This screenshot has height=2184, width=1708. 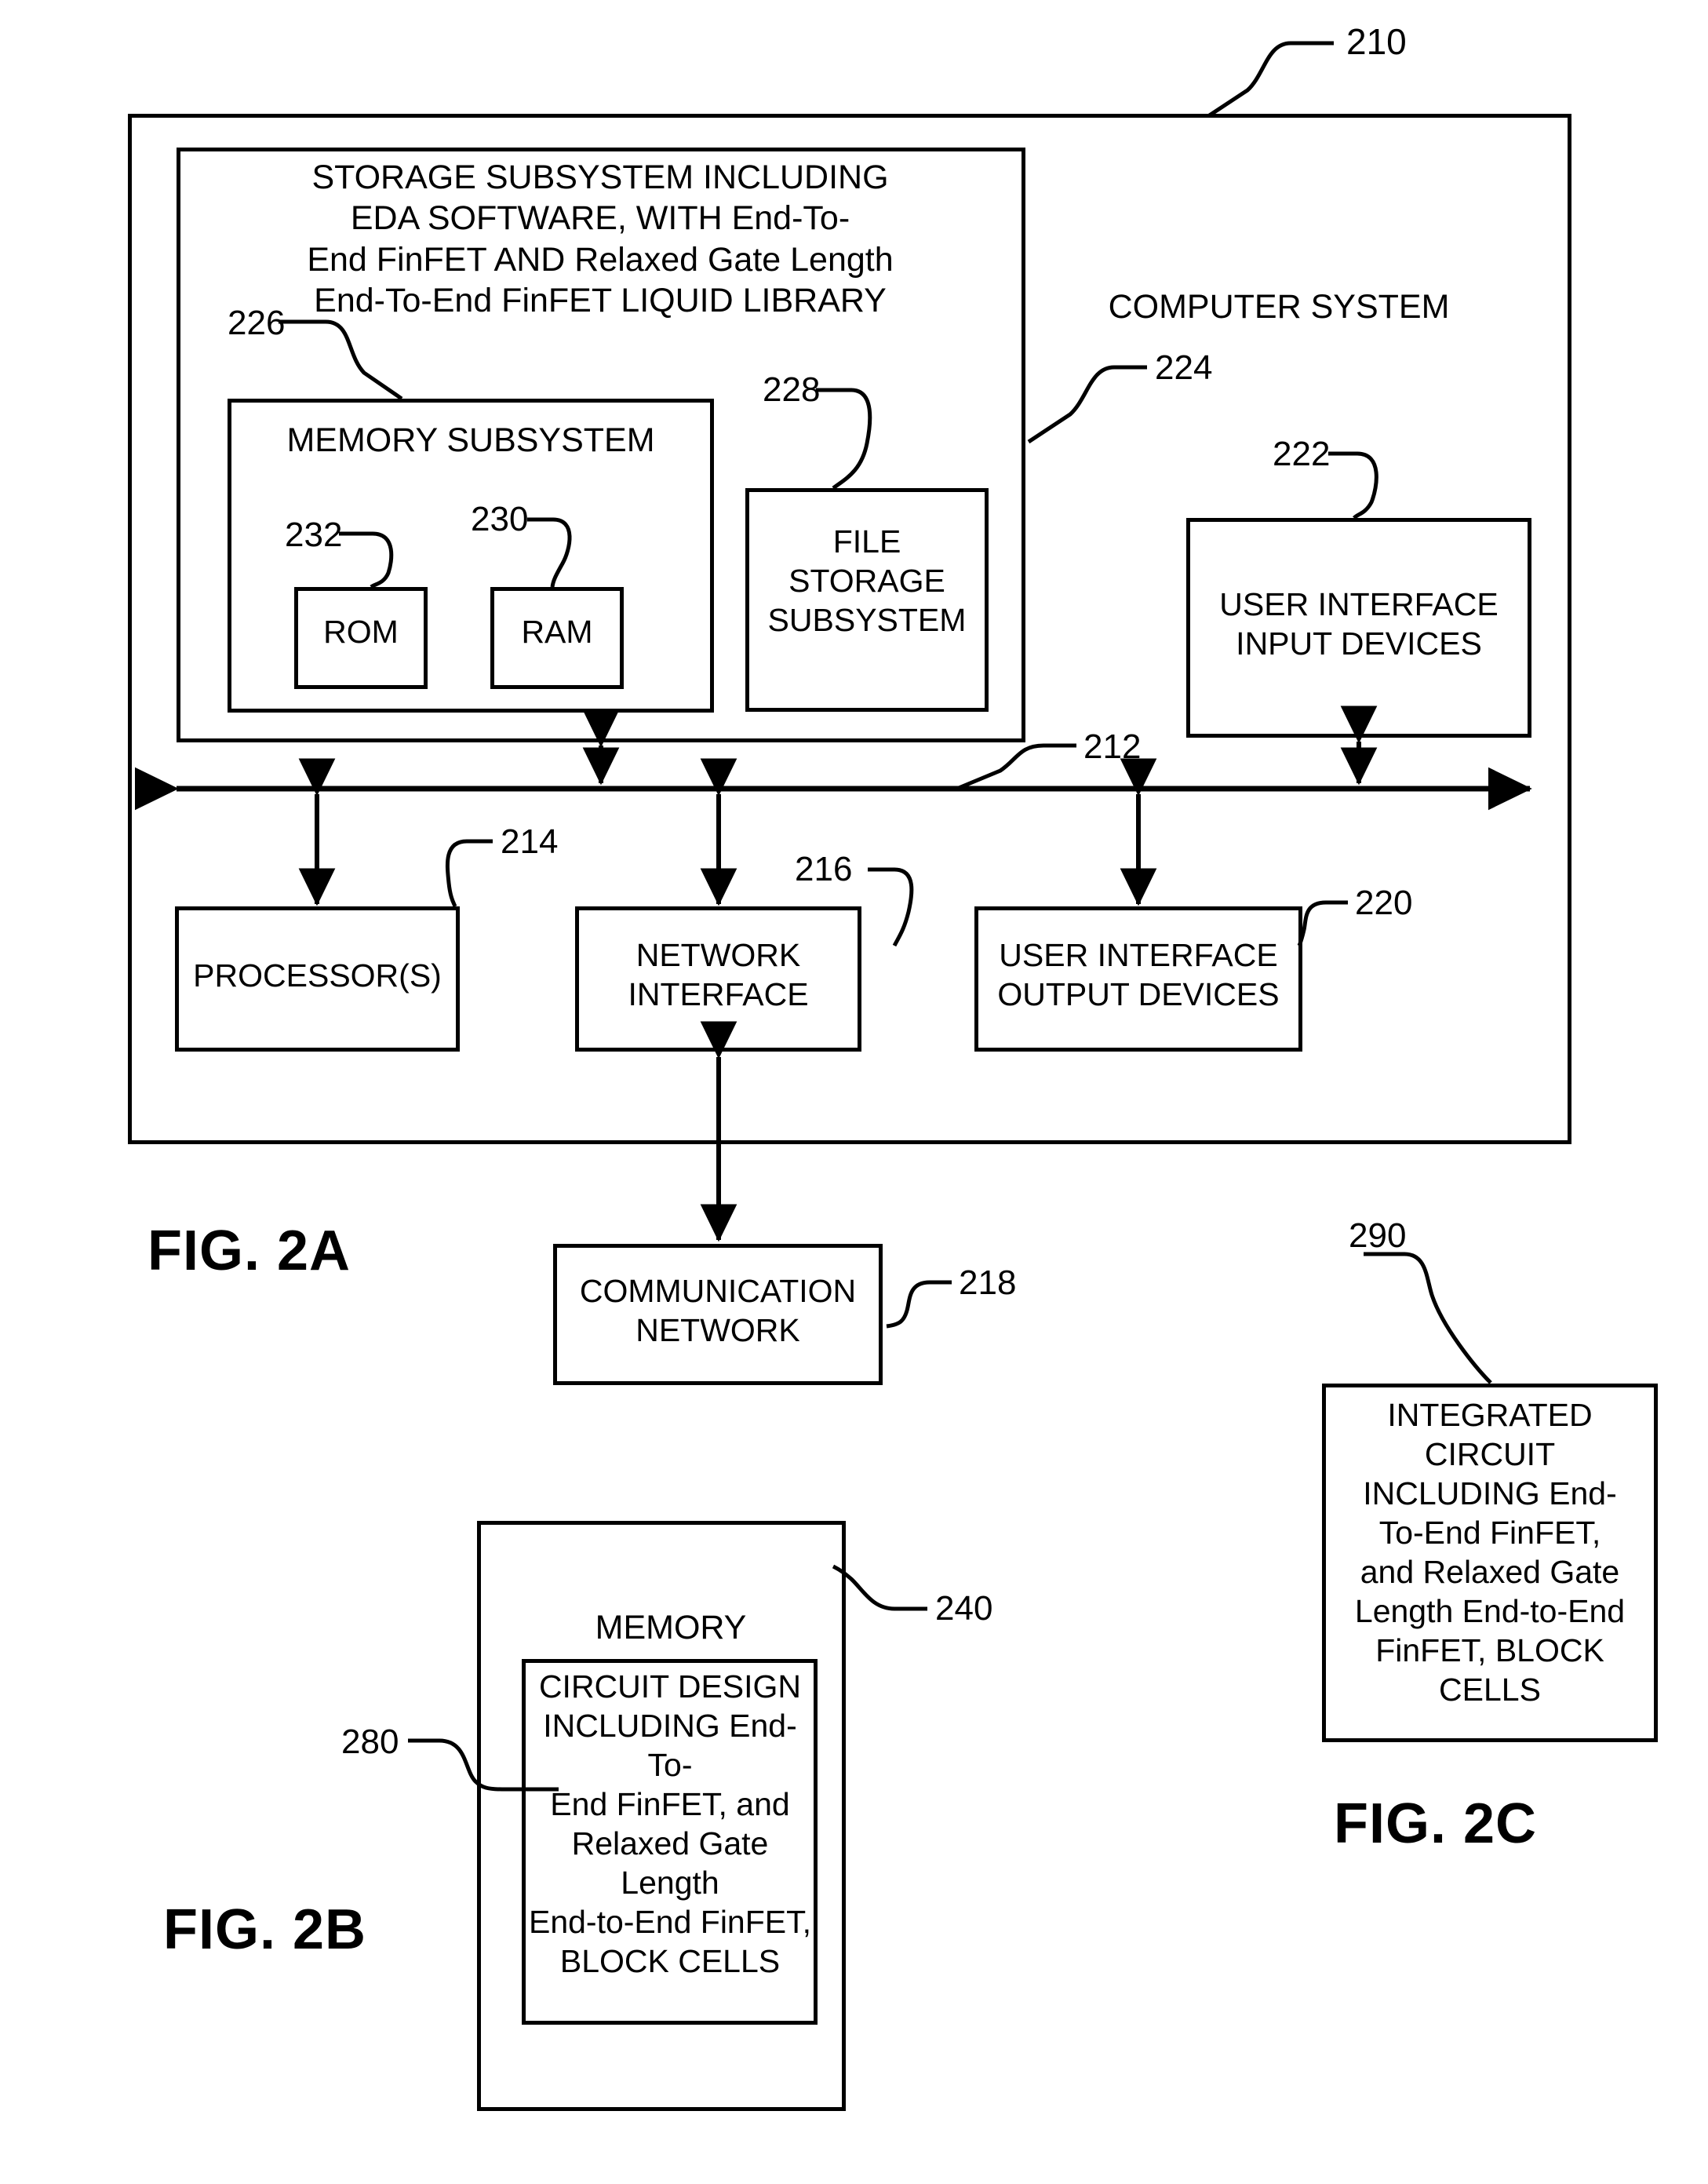 I want to click on ref-numeral-214: 214, so click(x=530, y=841).